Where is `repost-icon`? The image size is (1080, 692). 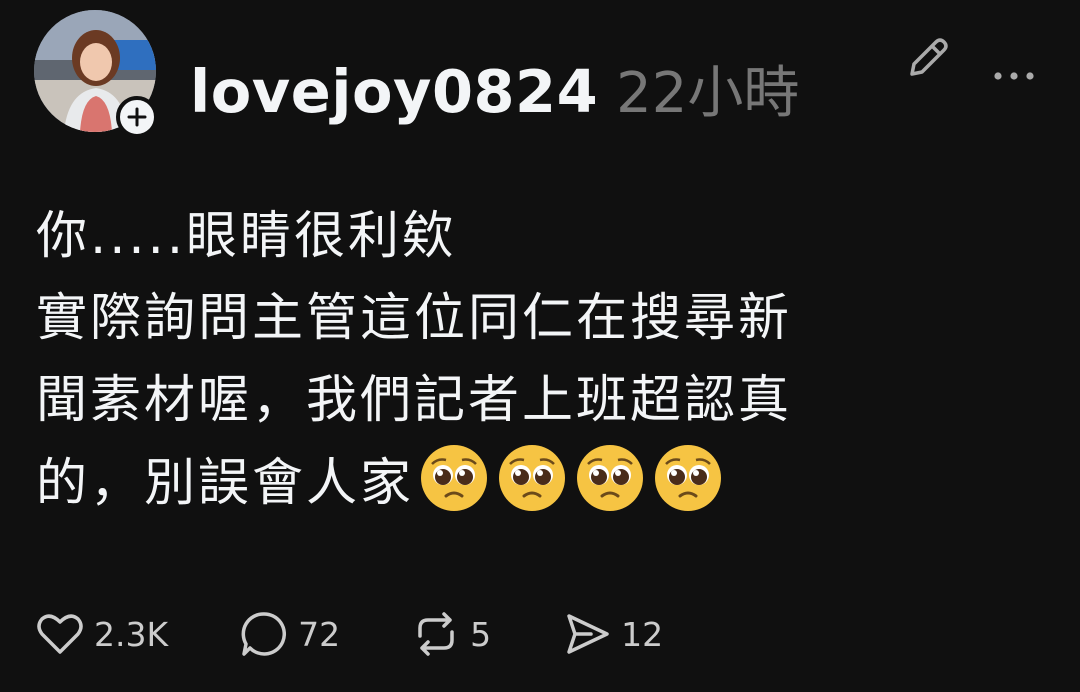
repost-icon is located at coordinates (436, 634).